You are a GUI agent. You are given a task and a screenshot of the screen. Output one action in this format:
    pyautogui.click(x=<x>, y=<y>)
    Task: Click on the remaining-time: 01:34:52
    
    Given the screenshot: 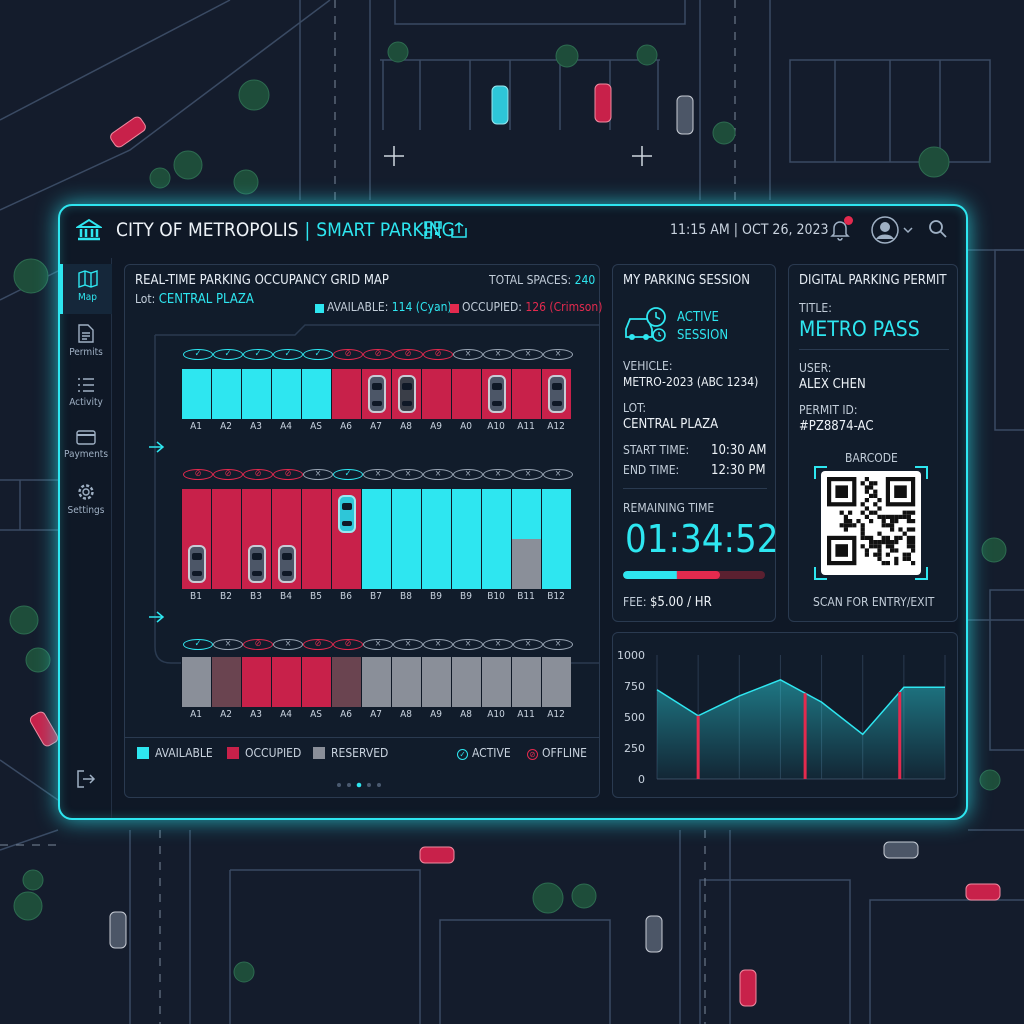 What is the action you would take?
    pyautogui.click(x=702, y=539)
    